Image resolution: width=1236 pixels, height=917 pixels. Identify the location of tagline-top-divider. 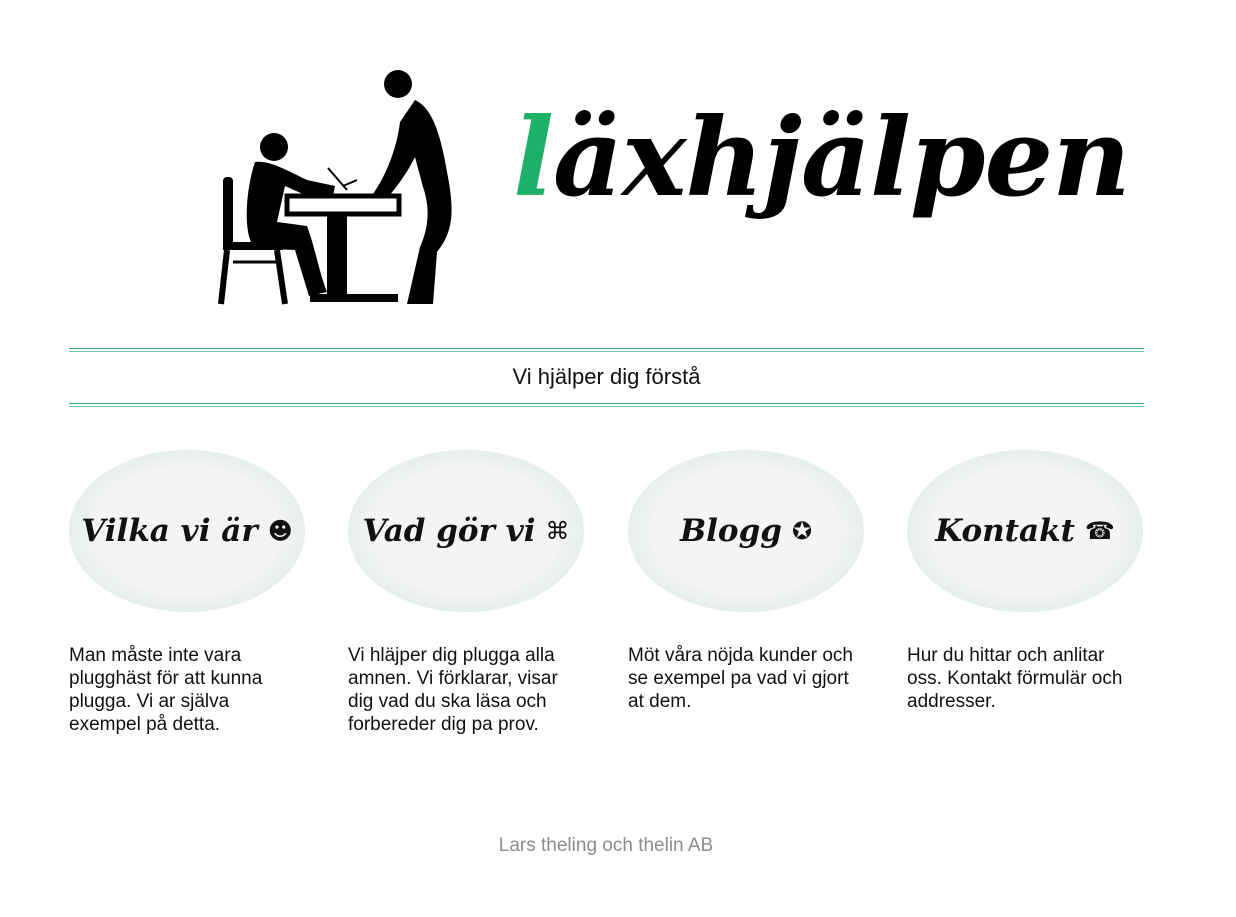
(606, 348).